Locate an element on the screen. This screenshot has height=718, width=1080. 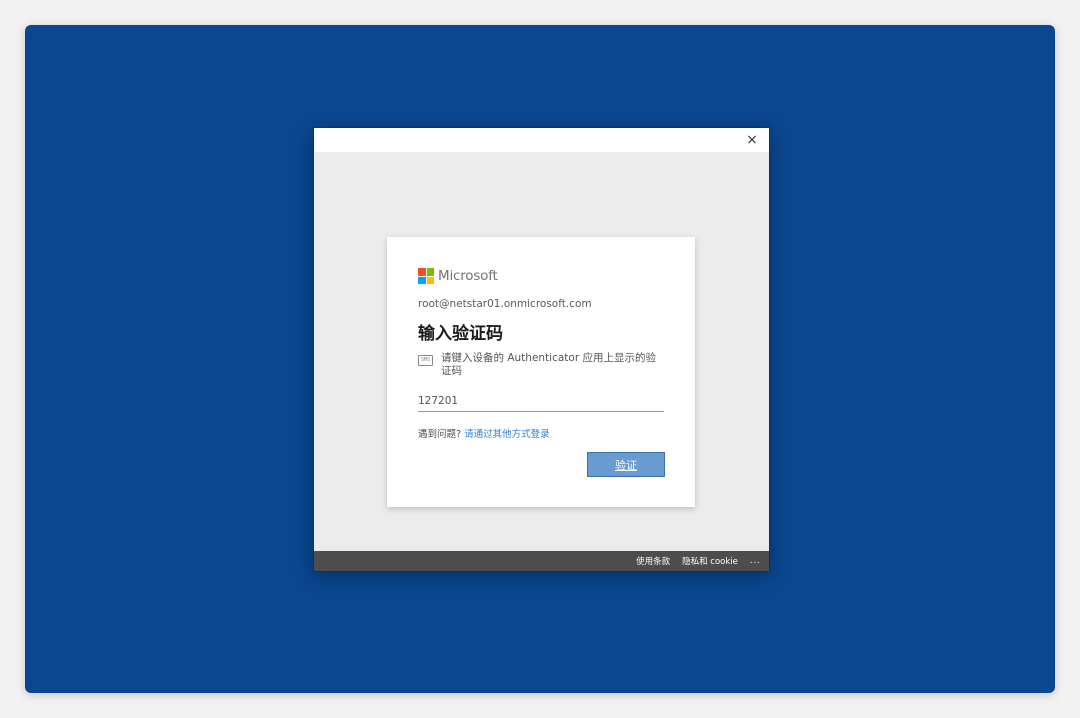
brand-name: Microsoft is located at coordinates (468, 276).